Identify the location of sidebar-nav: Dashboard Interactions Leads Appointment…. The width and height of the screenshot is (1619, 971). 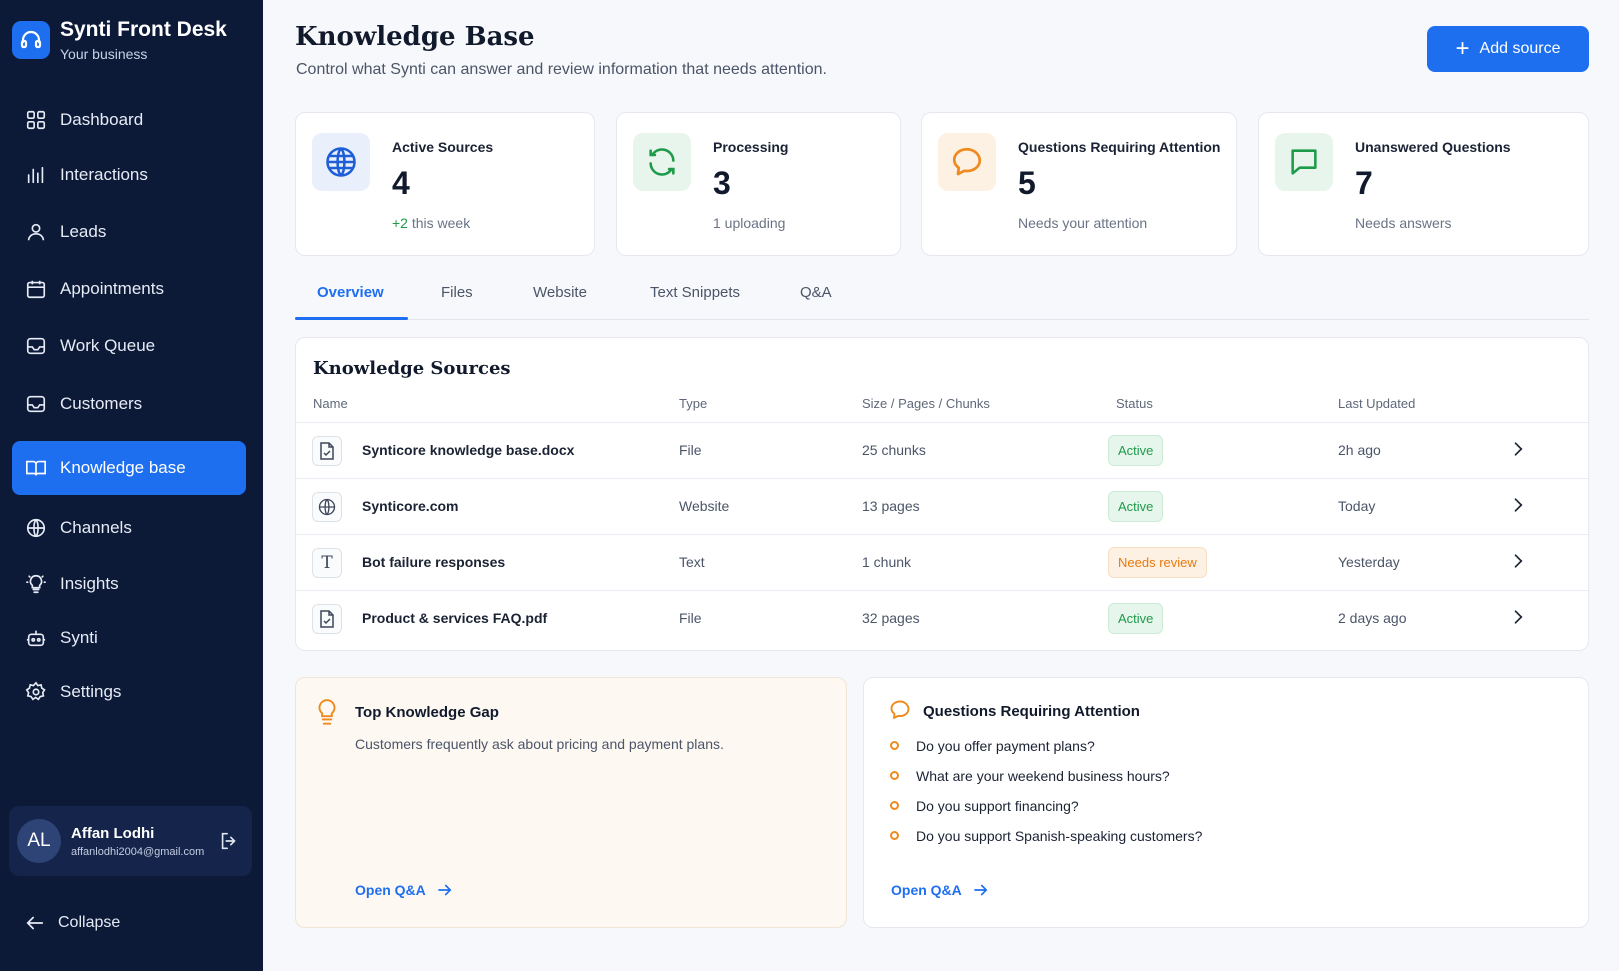
(129, 406).